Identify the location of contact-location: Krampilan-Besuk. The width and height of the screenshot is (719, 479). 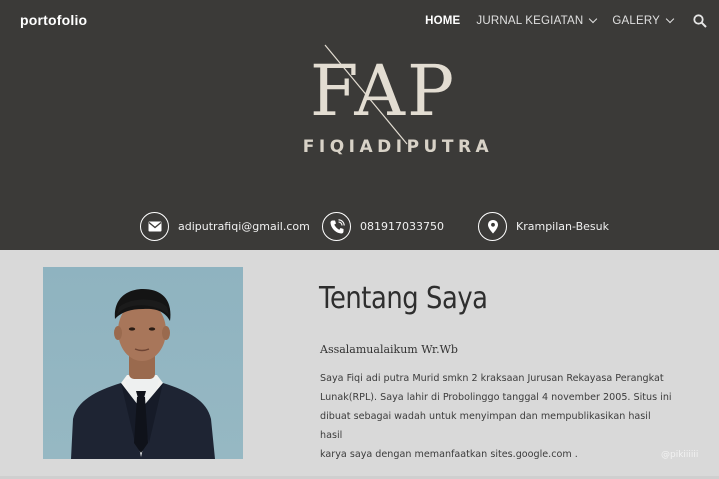
(543, 226).